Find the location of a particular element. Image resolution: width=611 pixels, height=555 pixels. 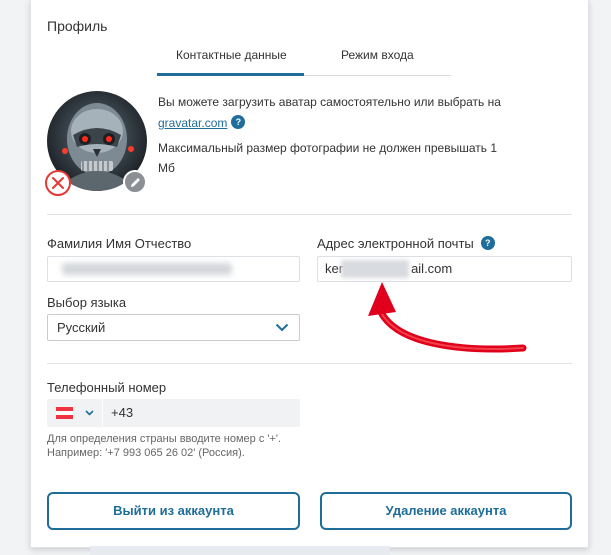

language-value: Русский is located at coordinates (81, 327).